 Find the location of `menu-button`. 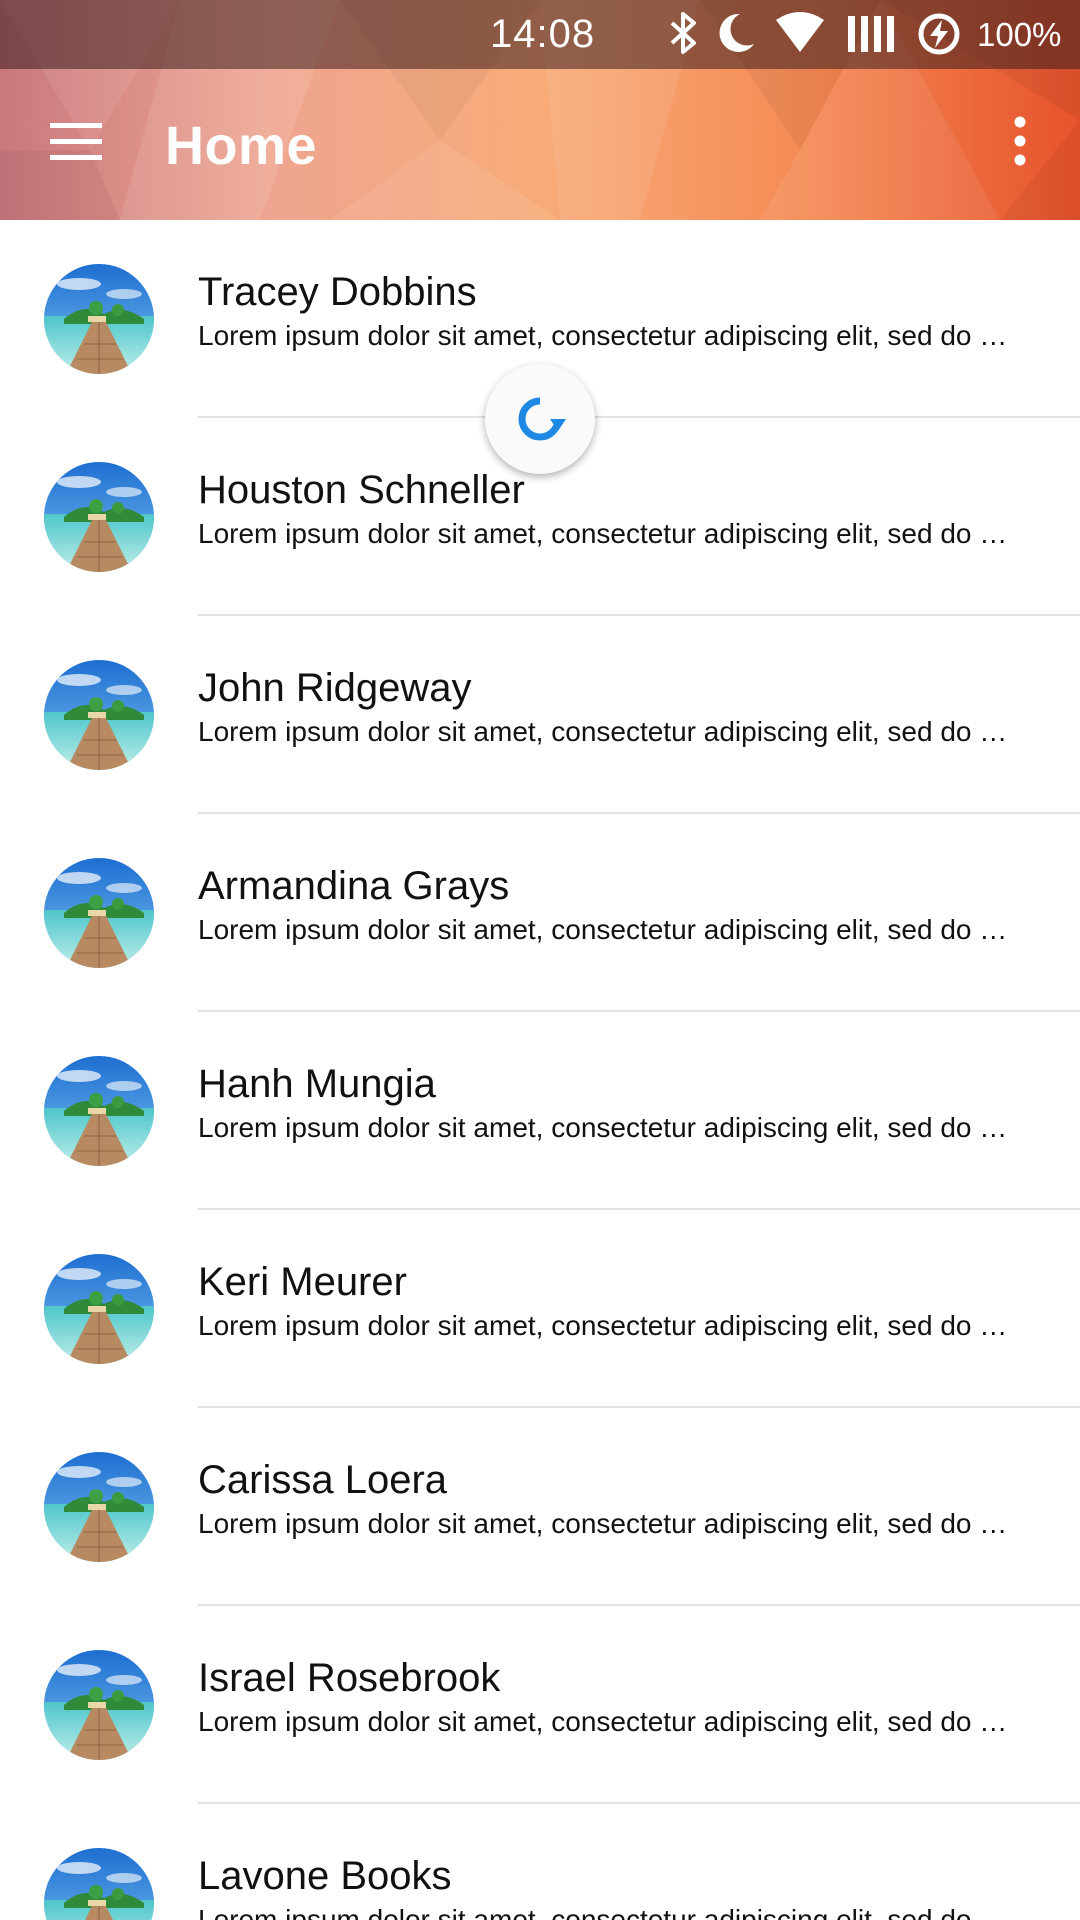

menu-button is located at coordinates (76, 141).